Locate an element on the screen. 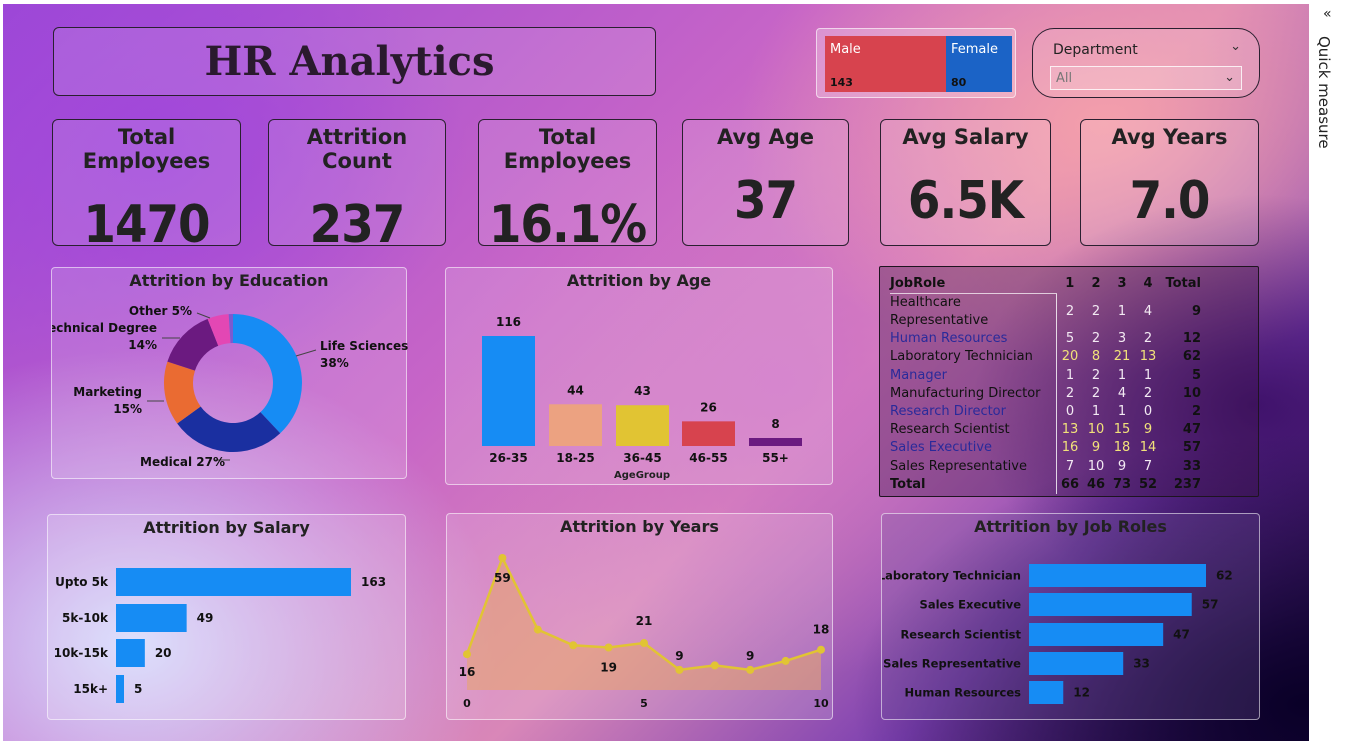 This screenshot has height=743, width=1346. quick-measure-label: Quick measure is located at coordinates (1324, 92).